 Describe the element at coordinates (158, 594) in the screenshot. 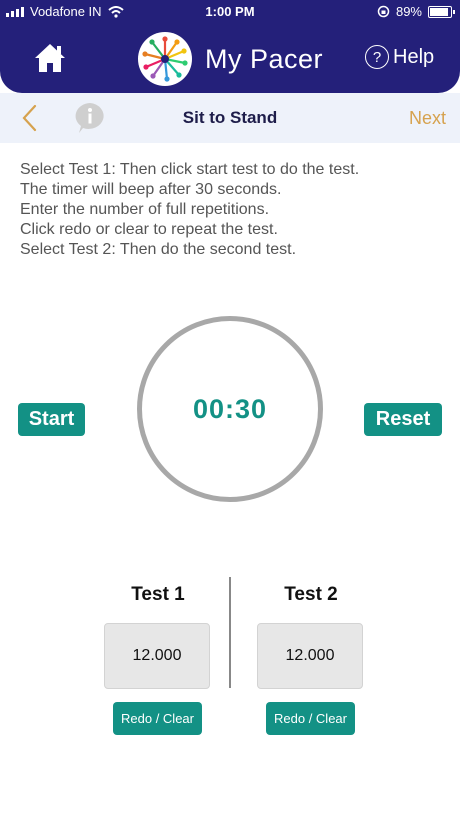

I see `test-1-label: Test 1` at that location.